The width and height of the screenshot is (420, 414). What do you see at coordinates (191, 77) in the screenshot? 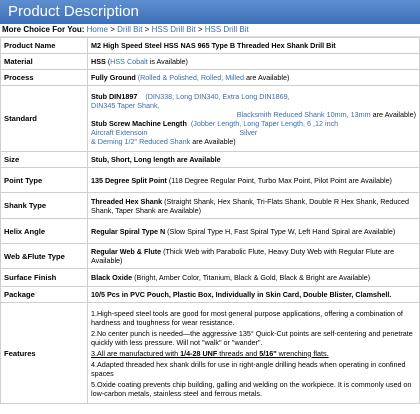
I see `process-link: (Rolled & Polished, Rolled, Milled` at bounding box center [191, 77].